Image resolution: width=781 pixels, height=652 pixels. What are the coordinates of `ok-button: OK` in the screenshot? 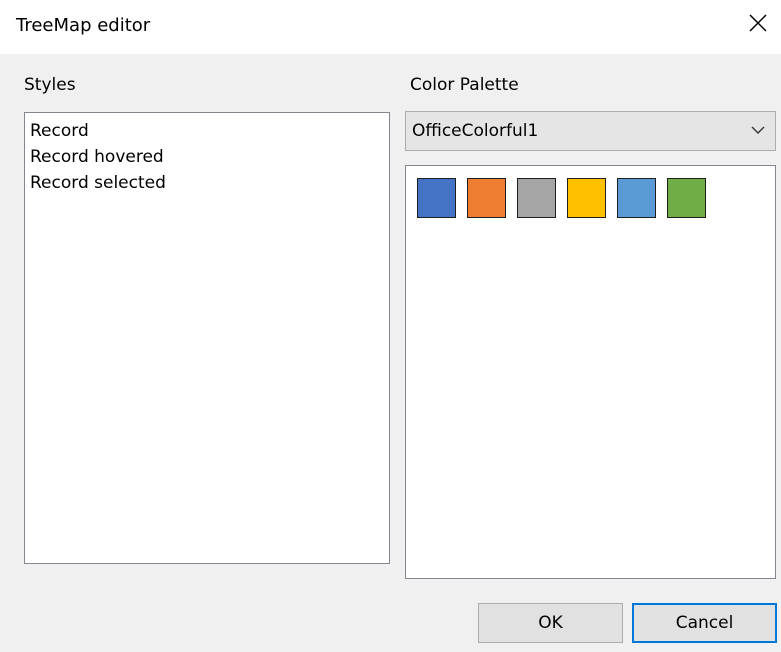 It's located at (550, 623).